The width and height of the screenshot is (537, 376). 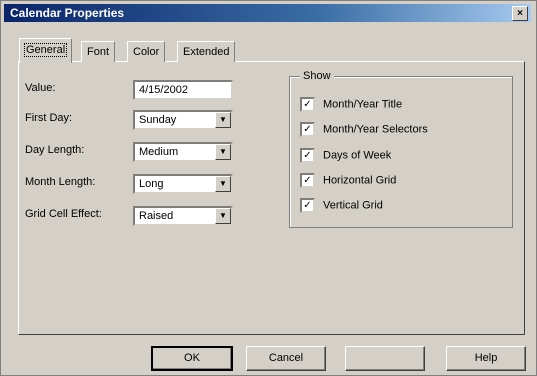 What do you see at coordinates (156, 216) in the screenshot?
I see `grid-cell-effect-value: Raised` at bounding box center [156, 216].